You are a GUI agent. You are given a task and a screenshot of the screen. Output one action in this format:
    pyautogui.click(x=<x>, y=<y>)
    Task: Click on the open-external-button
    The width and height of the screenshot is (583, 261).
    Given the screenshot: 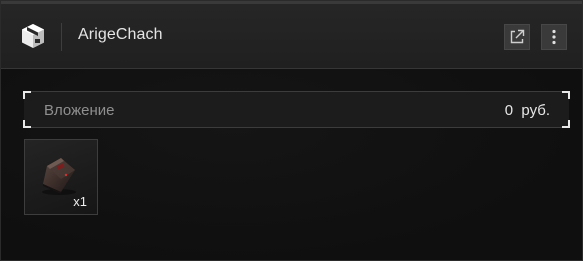 What is the action you would take?
    pyautogui.click(x=517, y=37)
    